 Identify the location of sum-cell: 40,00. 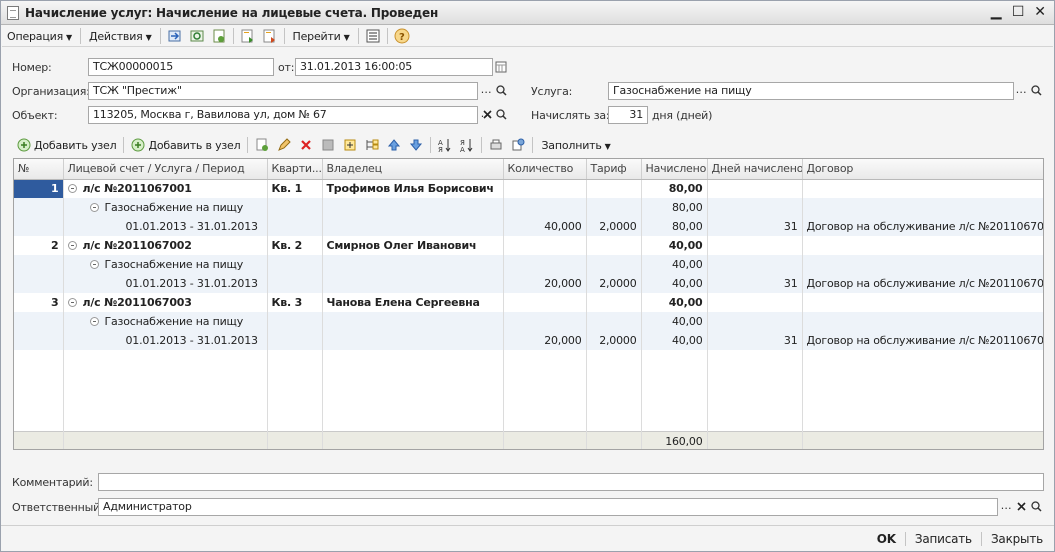
(674, 283).